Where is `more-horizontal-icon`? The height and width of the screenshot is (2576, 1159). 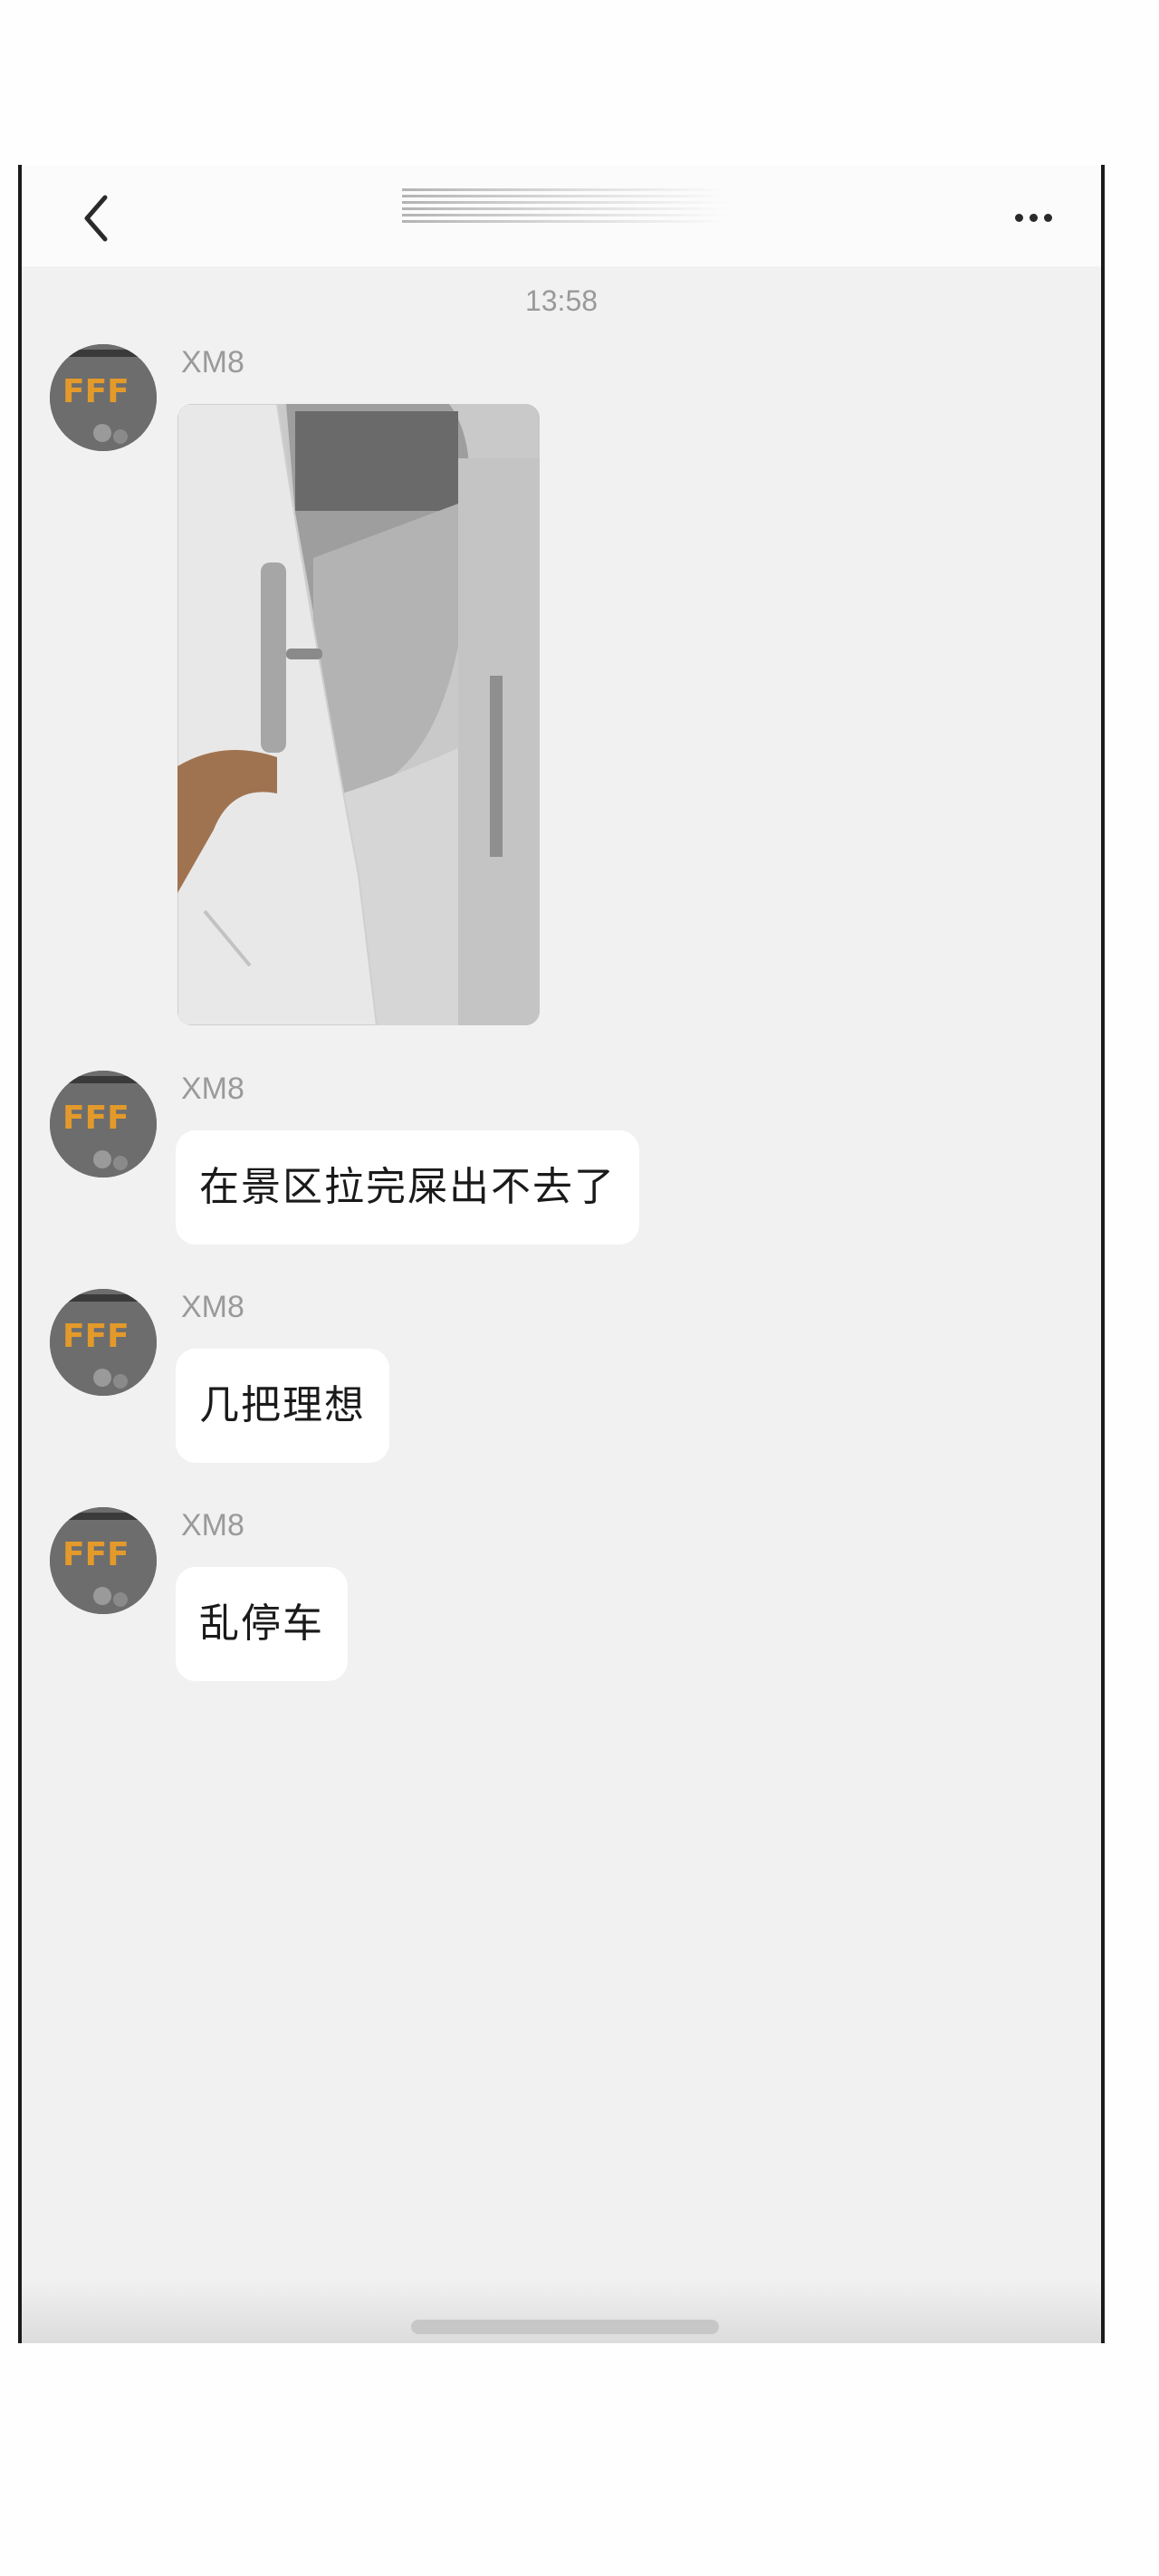 more-horizontal-icon is located at coordinates (1019, 217).